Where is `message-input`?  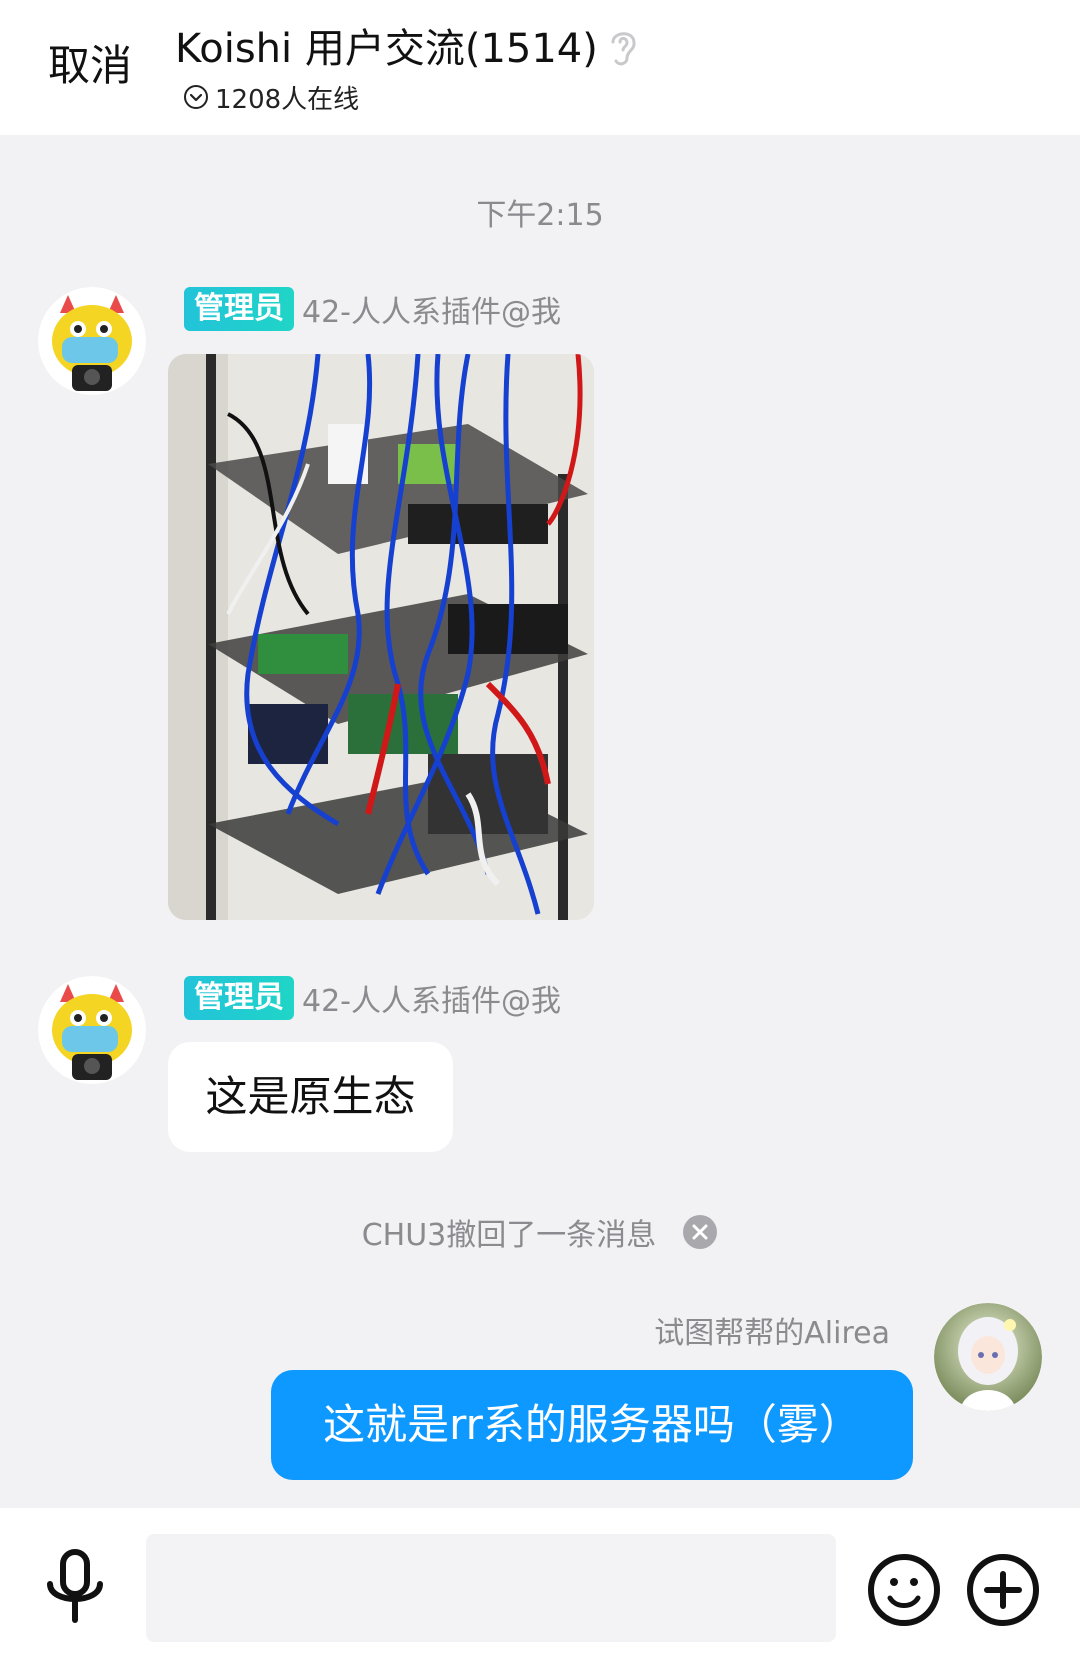
message-input is located at coordinates (491, 1588).